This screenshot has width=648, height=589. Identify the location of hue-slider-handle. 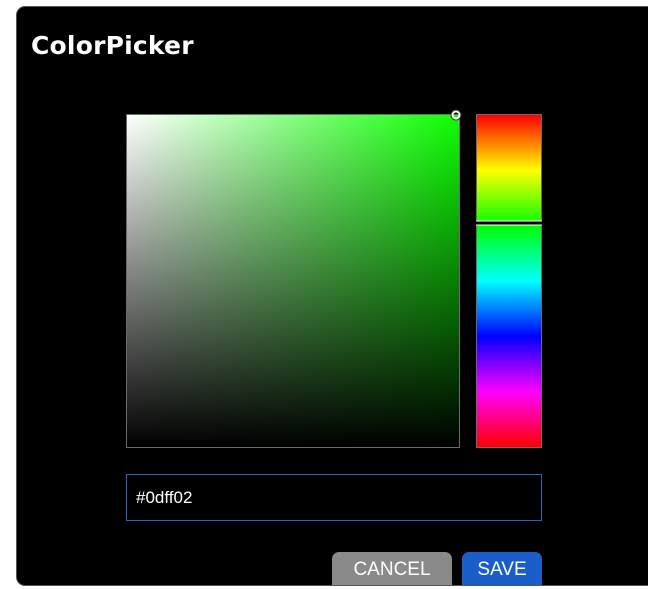
(509, 223).